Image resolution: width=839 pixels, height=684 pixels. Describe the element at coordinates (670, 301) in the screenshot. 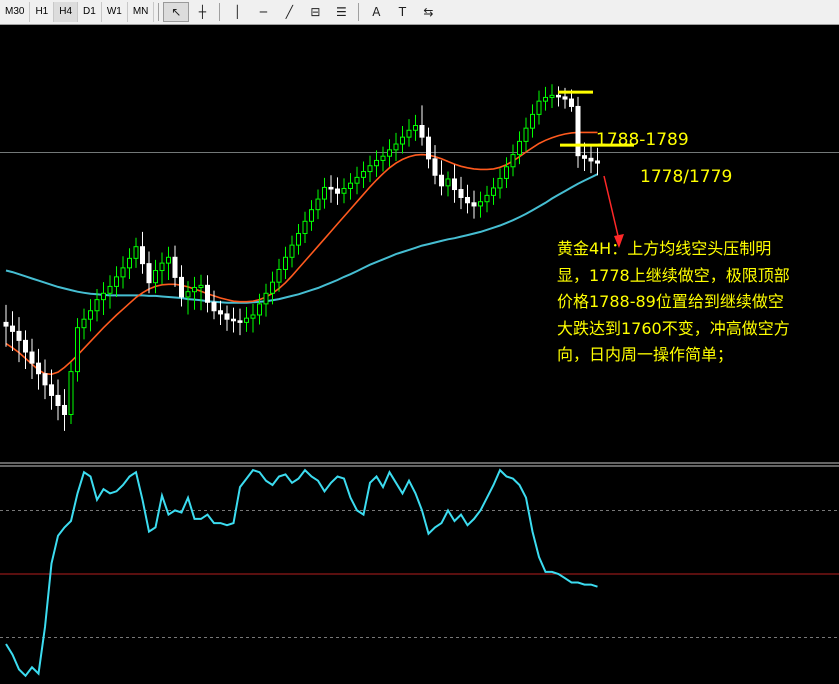

I see `note-line: 价格1788-89位置给到继续做空` at that location.